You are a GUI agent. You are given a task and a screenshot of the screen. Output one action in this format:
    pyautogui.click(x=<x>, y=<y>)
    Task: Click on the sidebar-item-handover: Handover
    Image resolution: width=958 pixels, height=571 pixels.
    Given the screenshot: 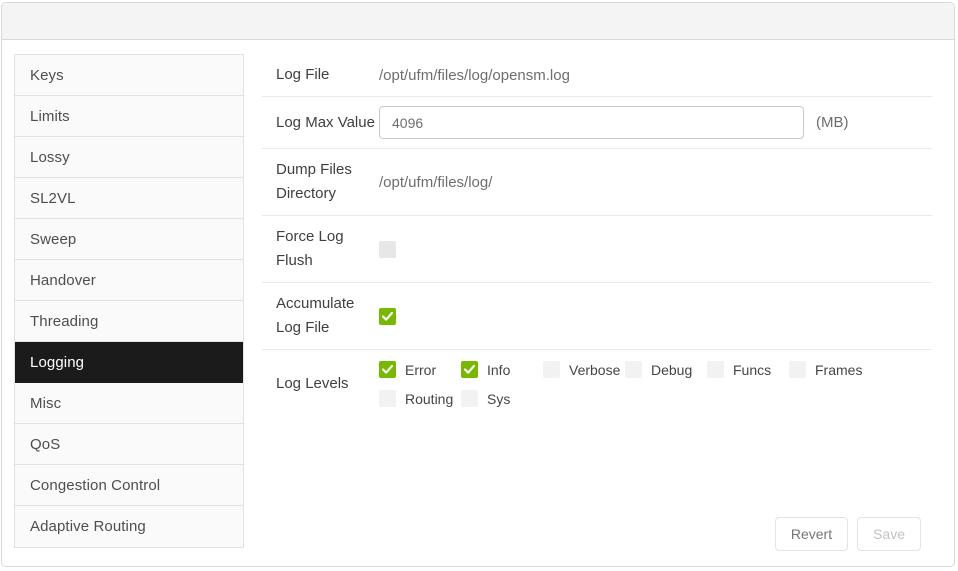 What is the action you would take?
    pyautogui.click(x=129, y=280)
    